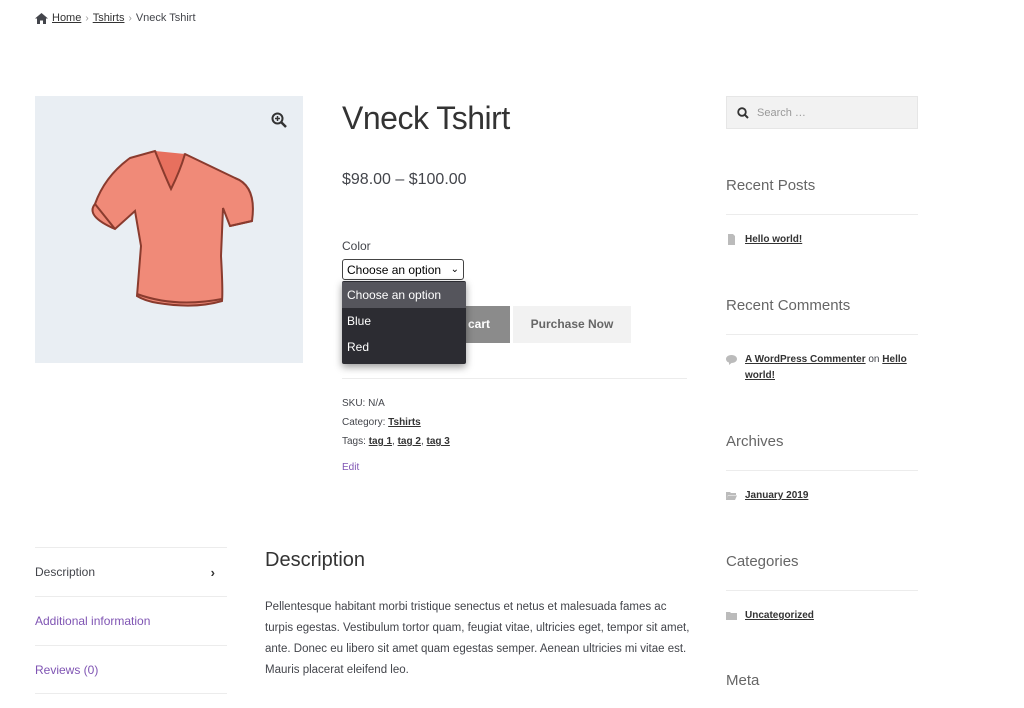 The height and width of the screenshot is (708, 1024). Describe the element at coordinates (788, 305) in the screenshot. I see `recent-comments-title: Recent Comments` at that location.